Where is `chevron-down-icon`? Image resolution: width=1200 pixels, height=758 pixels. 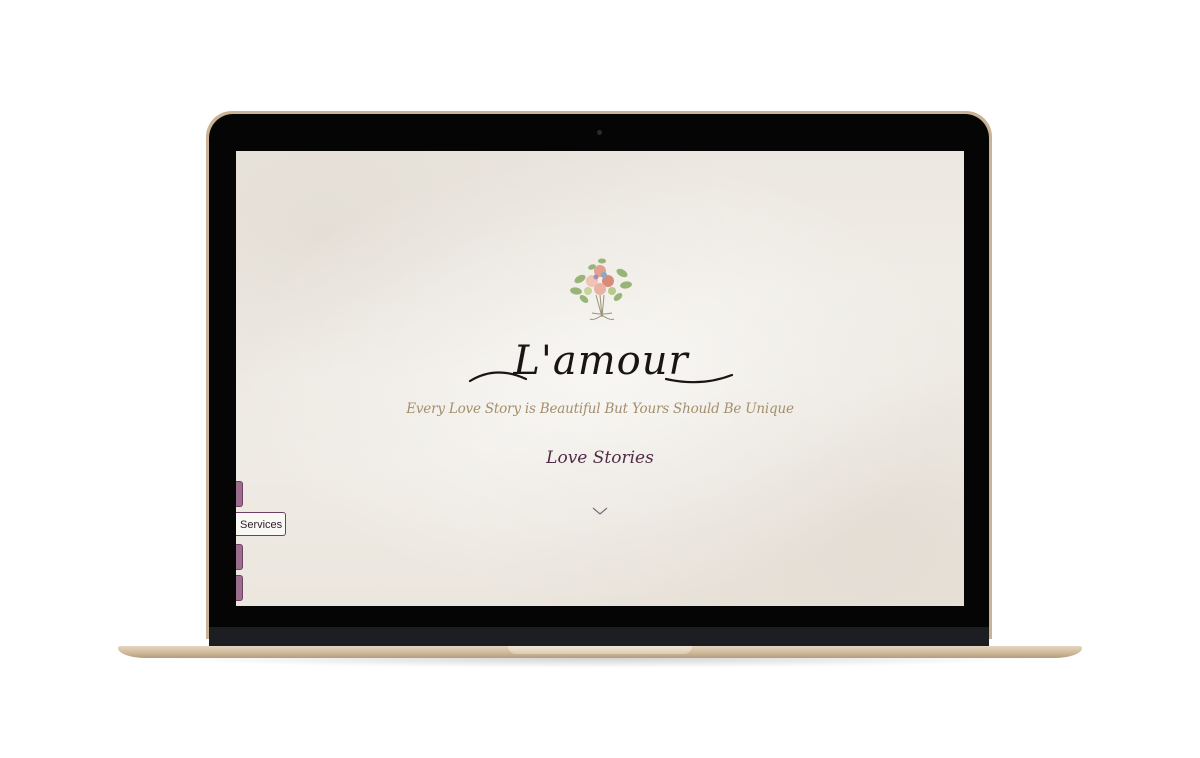 chevron-down-icon is located at coordinates (600, 511).